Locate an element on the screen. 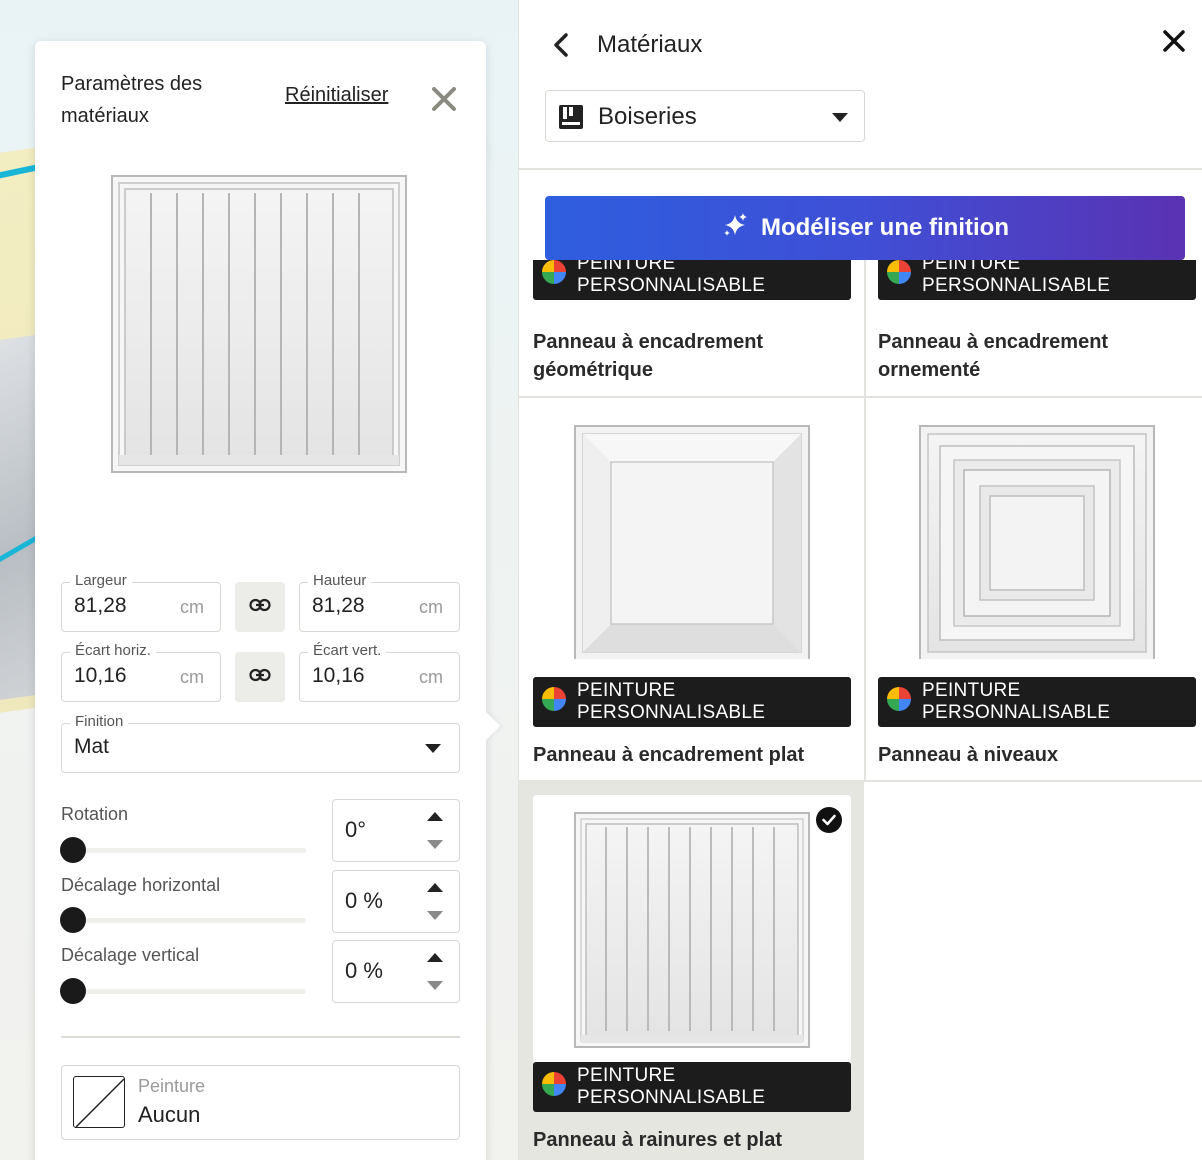 This screenshot has width=1202, height=1160. horizontal-offset-stepper: 0 % is located at coordinates (396, 901).